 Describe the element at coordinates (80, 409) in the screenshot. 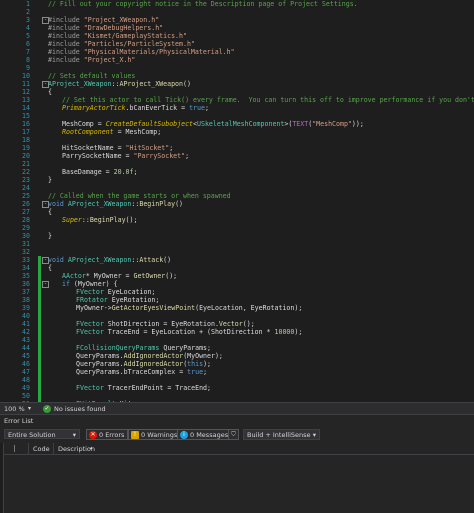

I see `issues-status: No issues found` at that location.